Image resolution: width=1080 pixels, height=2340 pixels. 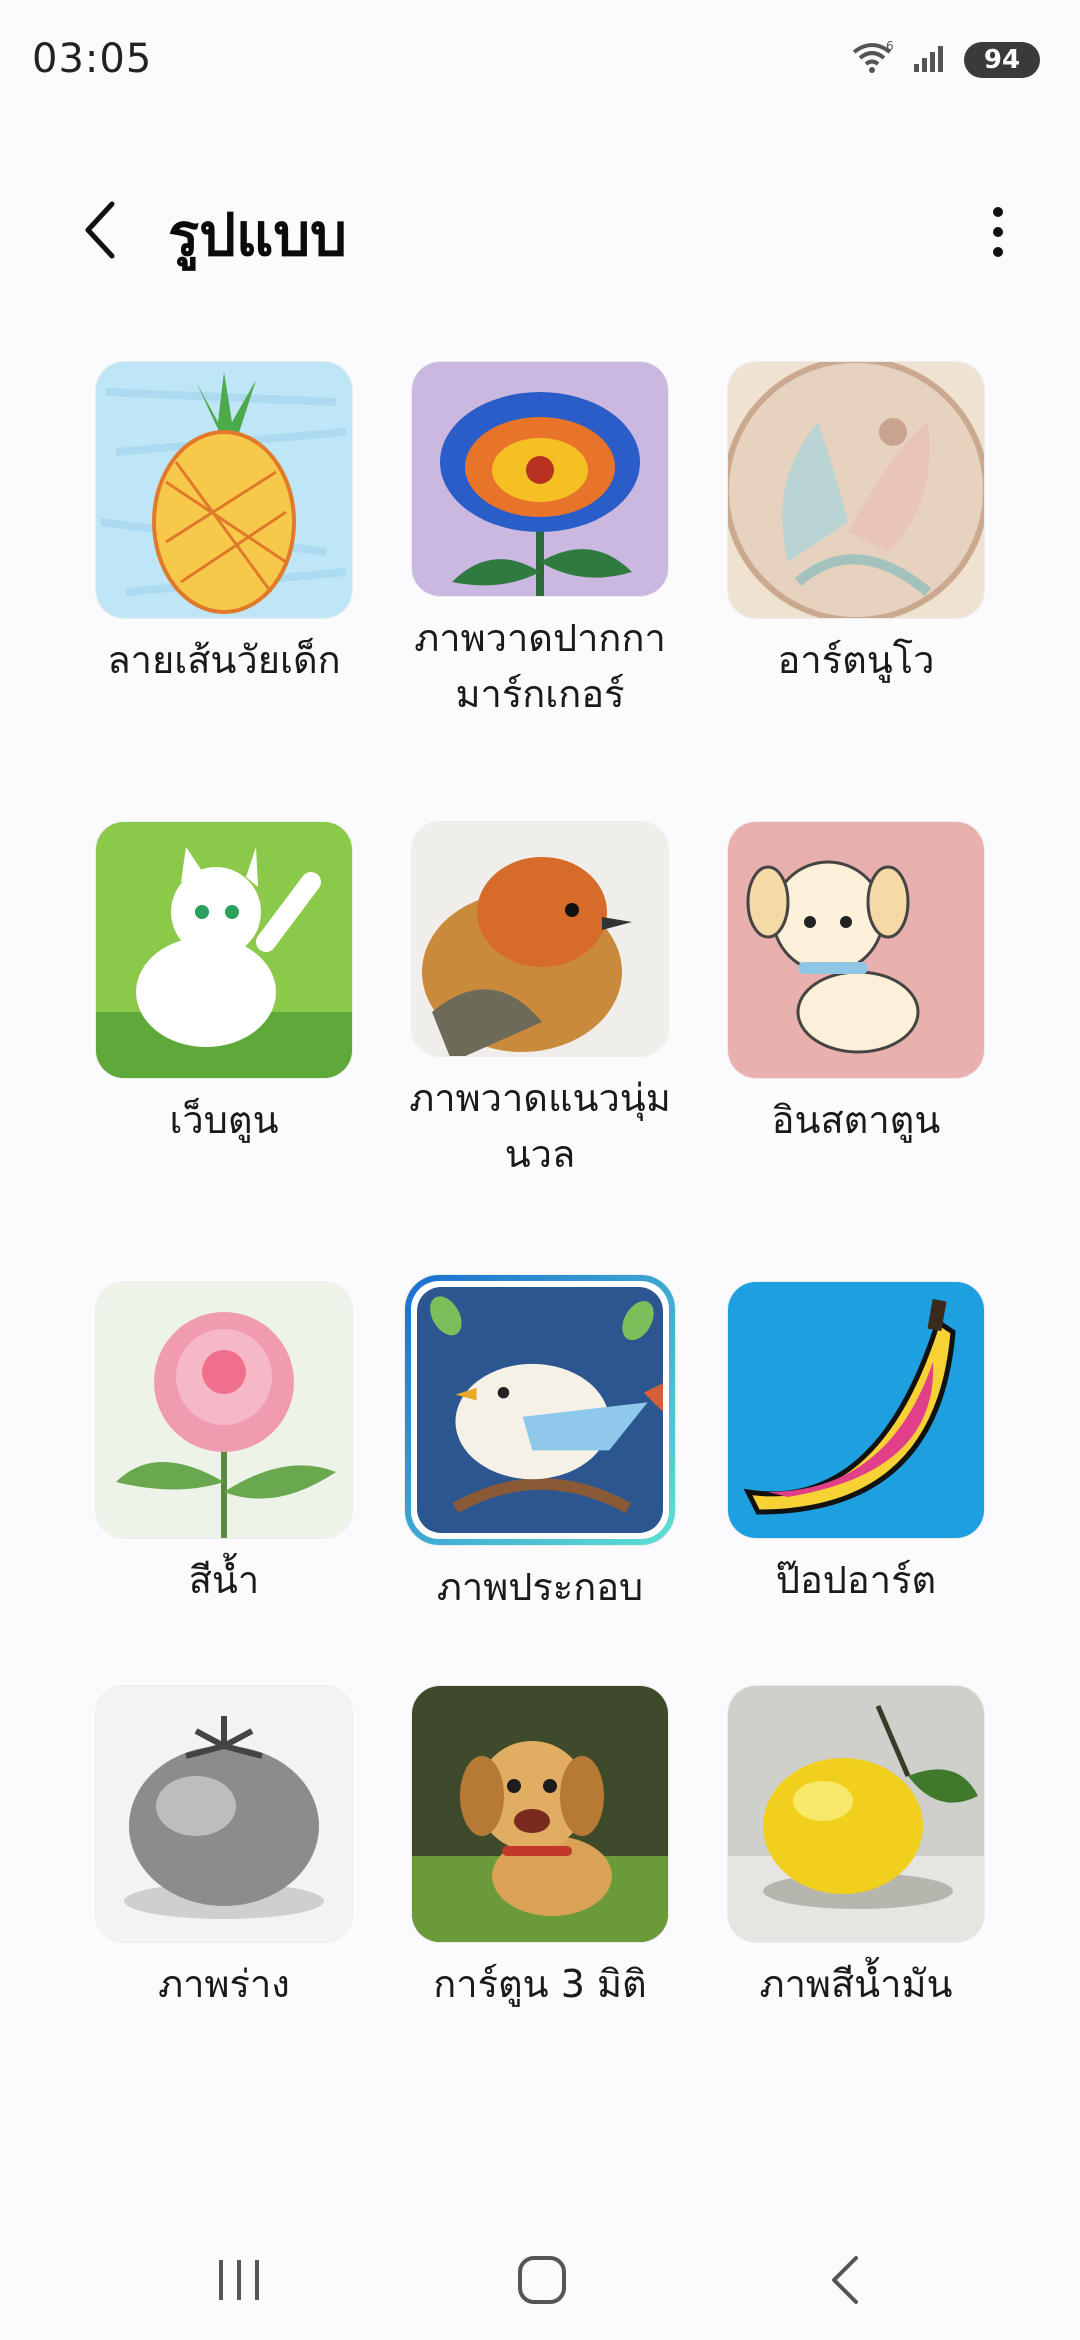 I want to click on style-thumb-tomato, so click(x=224, y=1814).